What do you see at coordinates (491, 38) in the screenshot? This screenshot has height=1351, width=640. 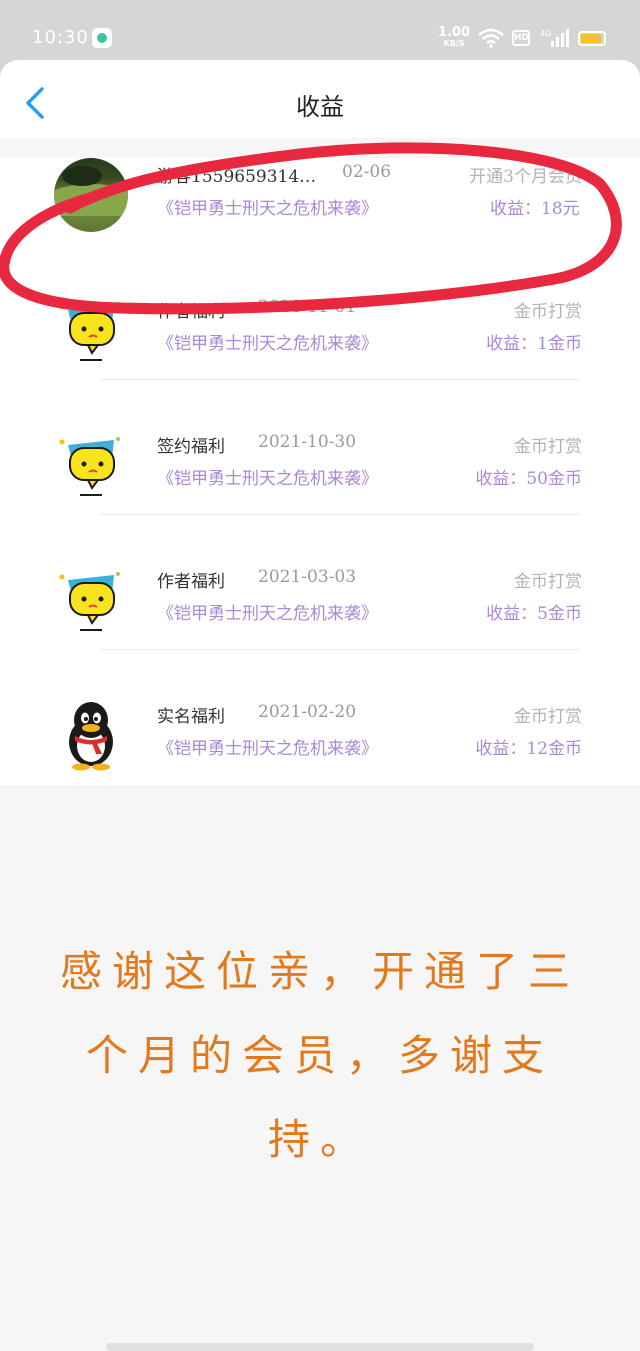 I see `wifi-icon` at bounding box center [491, 38].